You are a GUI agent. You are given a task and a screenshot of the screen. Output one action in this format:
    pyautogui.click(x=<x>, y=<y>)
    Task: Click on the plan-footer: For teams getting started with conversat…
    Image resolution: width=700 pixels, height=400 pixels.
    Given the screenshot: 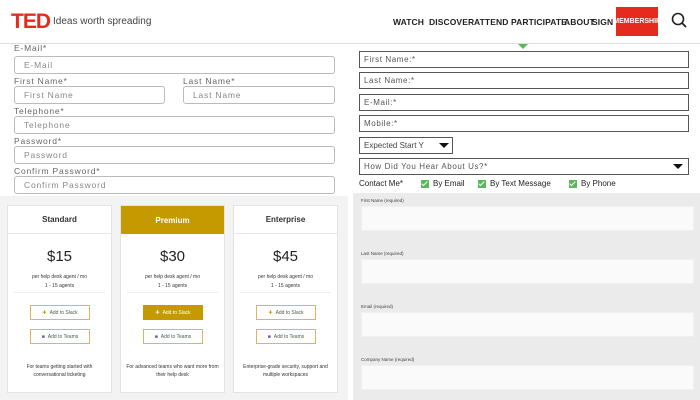 What is the action you would take?
    pyautogui.click(x=59, y=371)
    